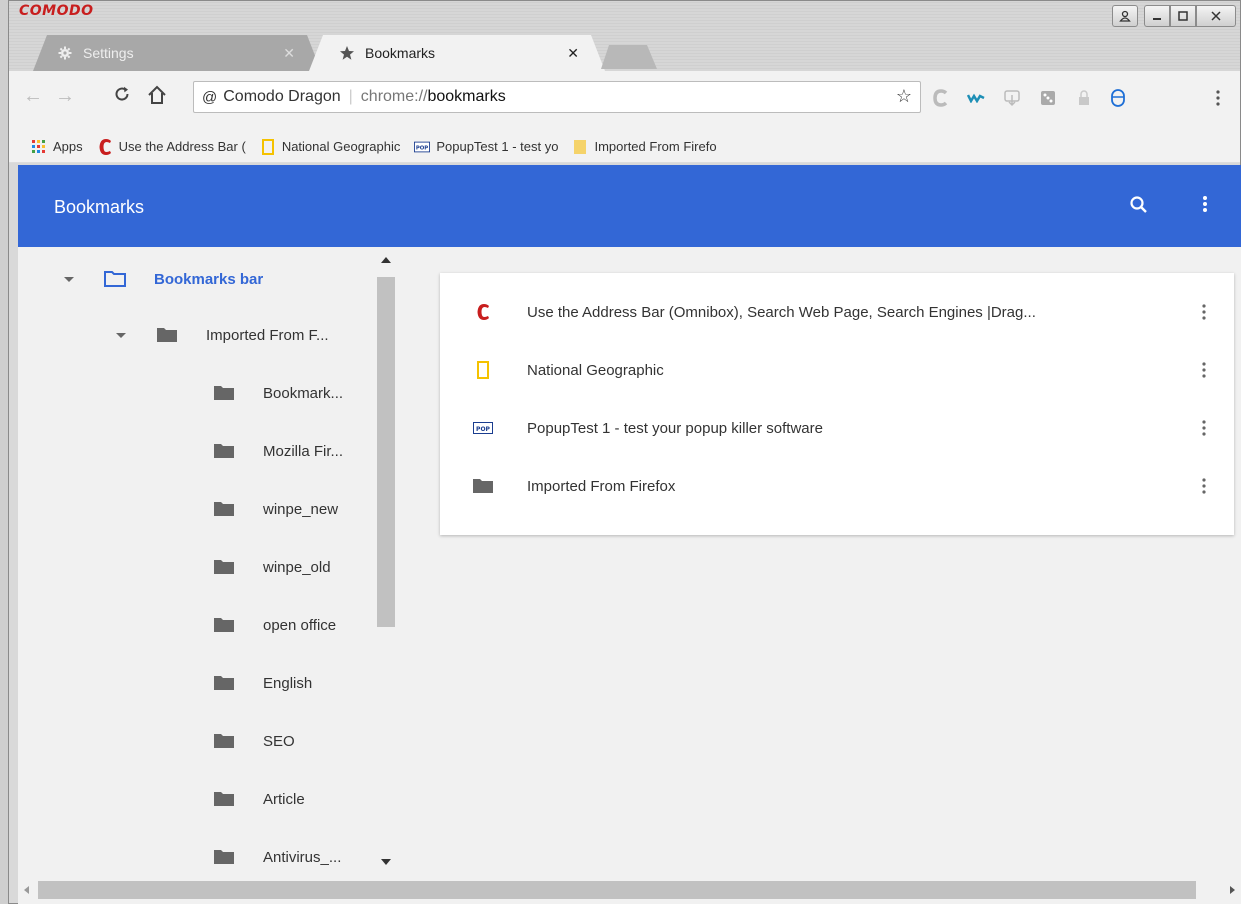 This screenshot has width=1241, height=904. What do you see at coordinates (268, 146) in the screenshot?
I see `natgeo-icon` at bounding box center [268, 146].